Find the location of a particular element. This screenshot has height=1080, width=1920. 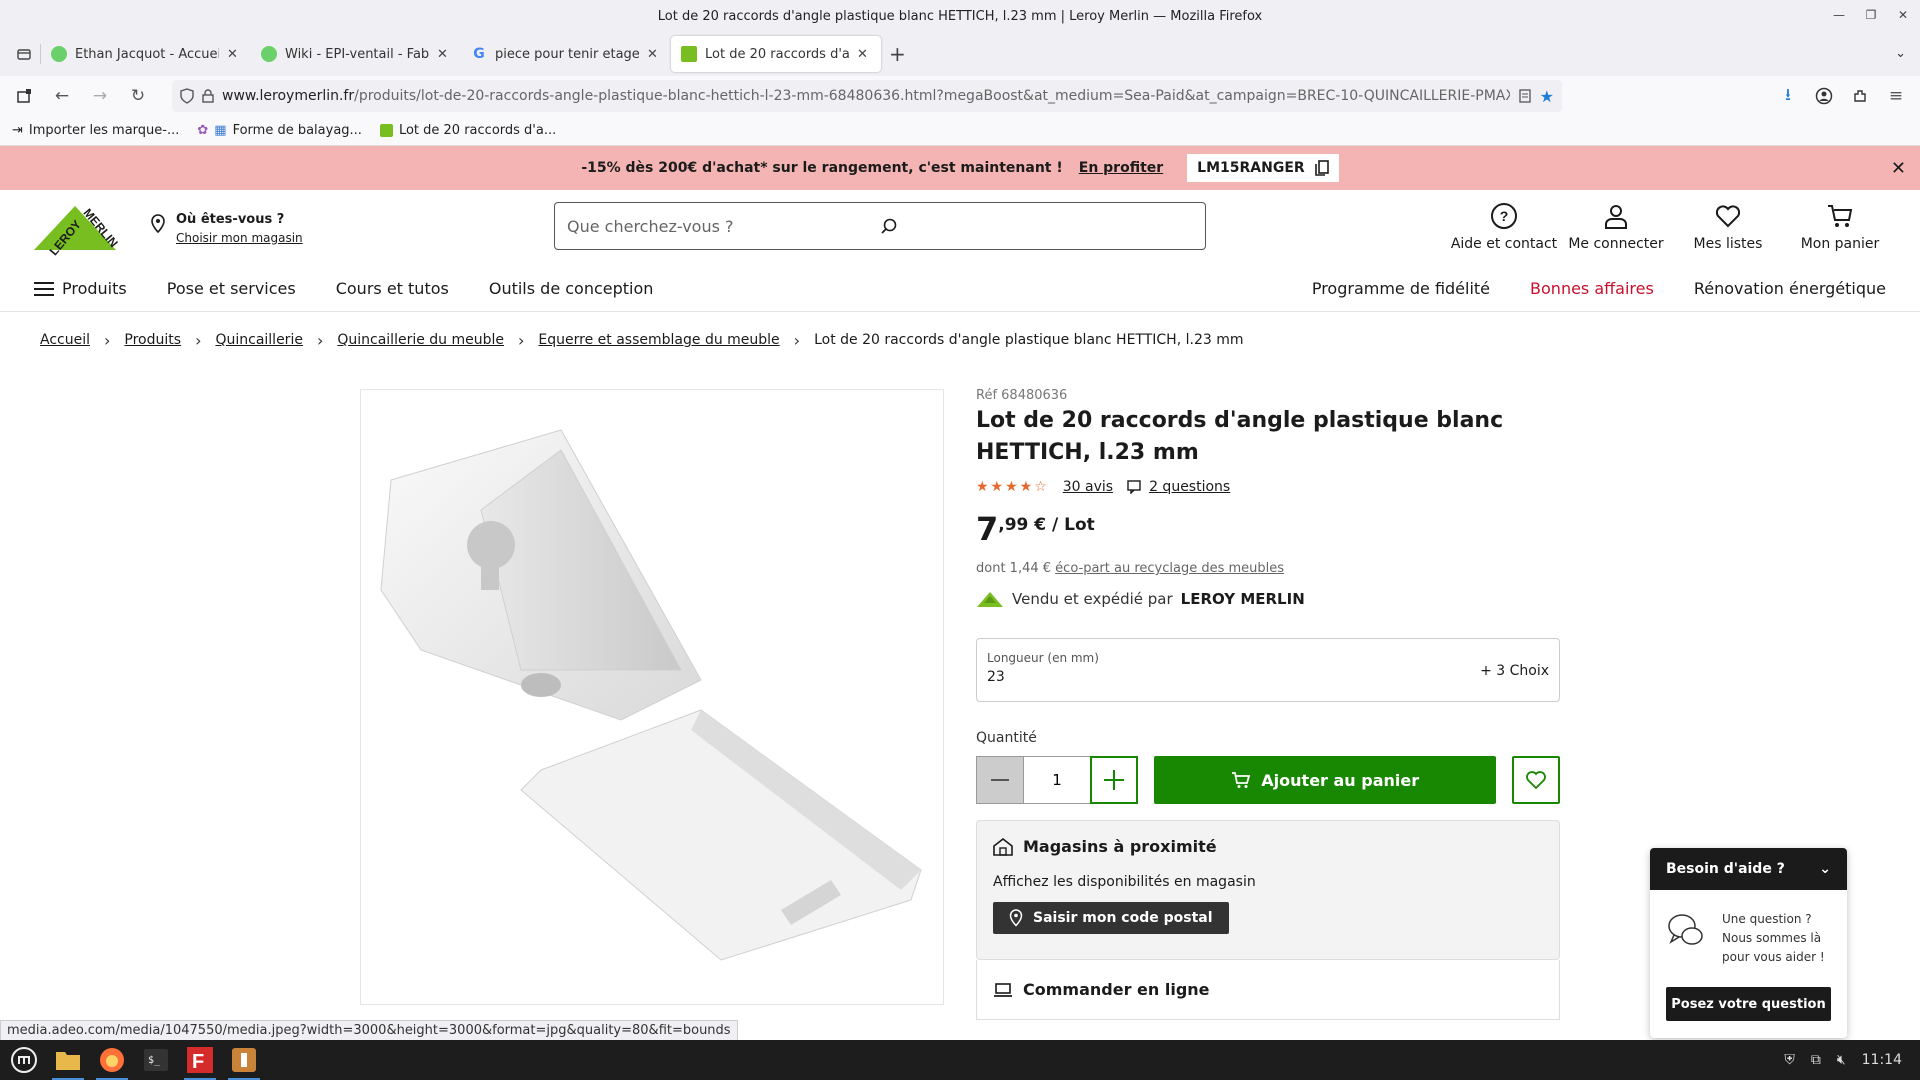

search-input: Que cherchez-vous ? is located at coordinates (880, 226).